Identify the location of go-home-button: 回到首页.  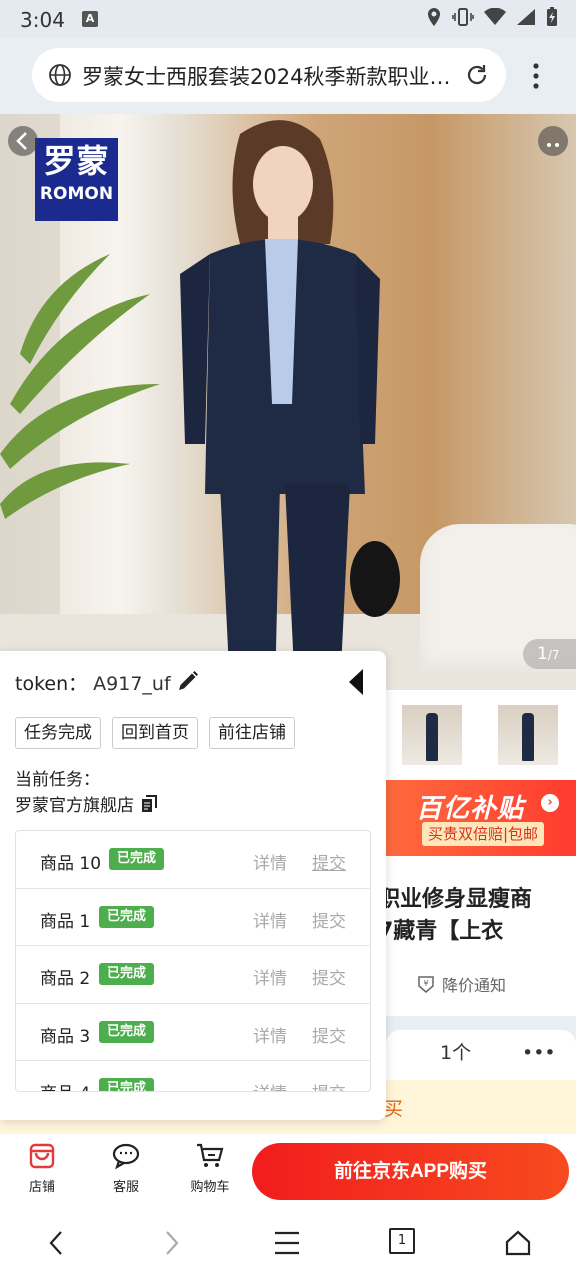
(155, 733).